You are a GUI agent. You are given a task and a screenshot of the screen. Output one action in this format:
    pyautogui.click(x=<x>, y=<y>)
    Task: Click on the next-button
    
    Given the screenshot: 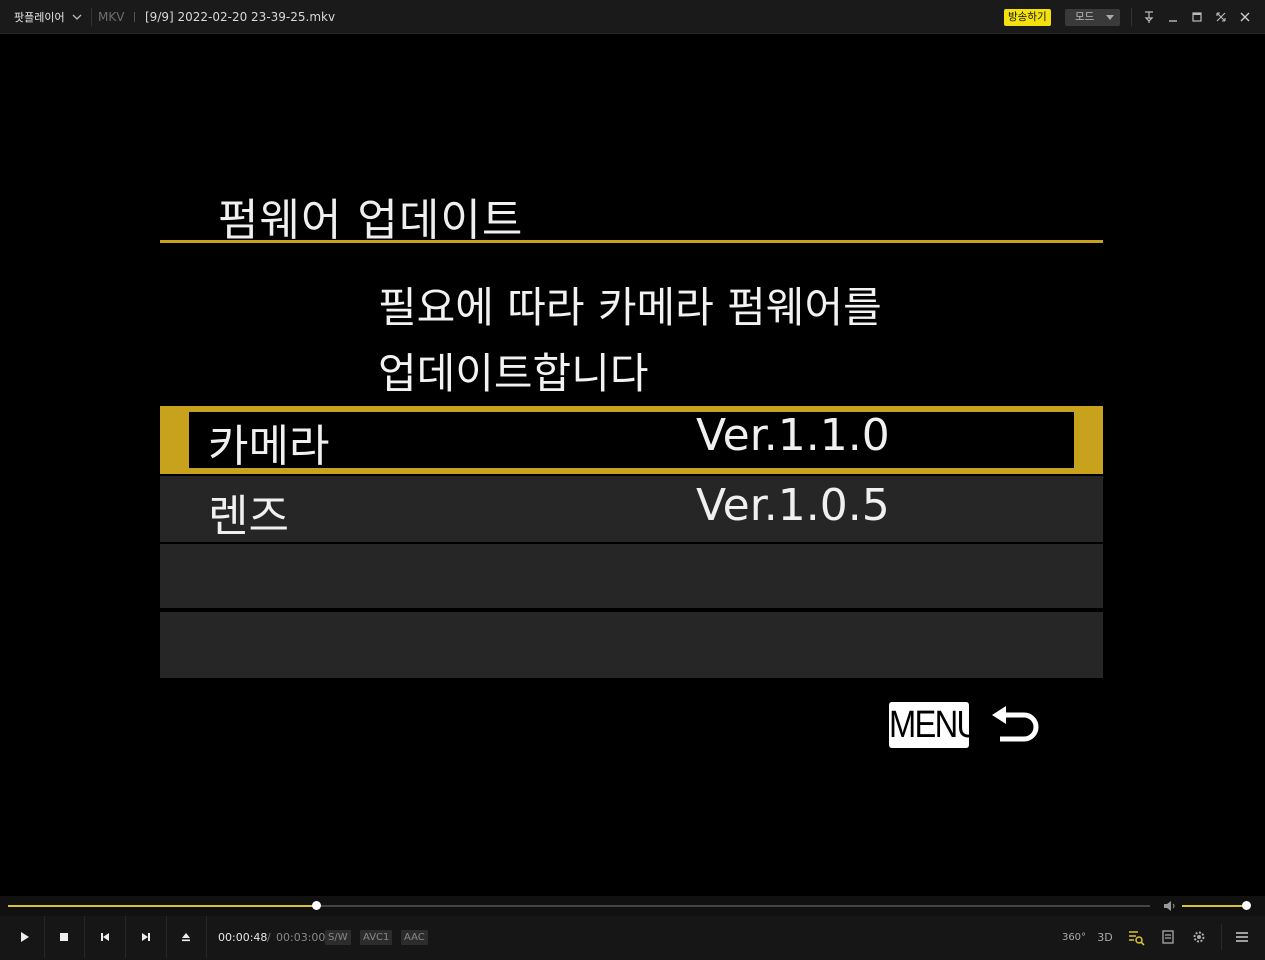 What is the action you would take?
    pyautogui.click(x=146, y=937)
    